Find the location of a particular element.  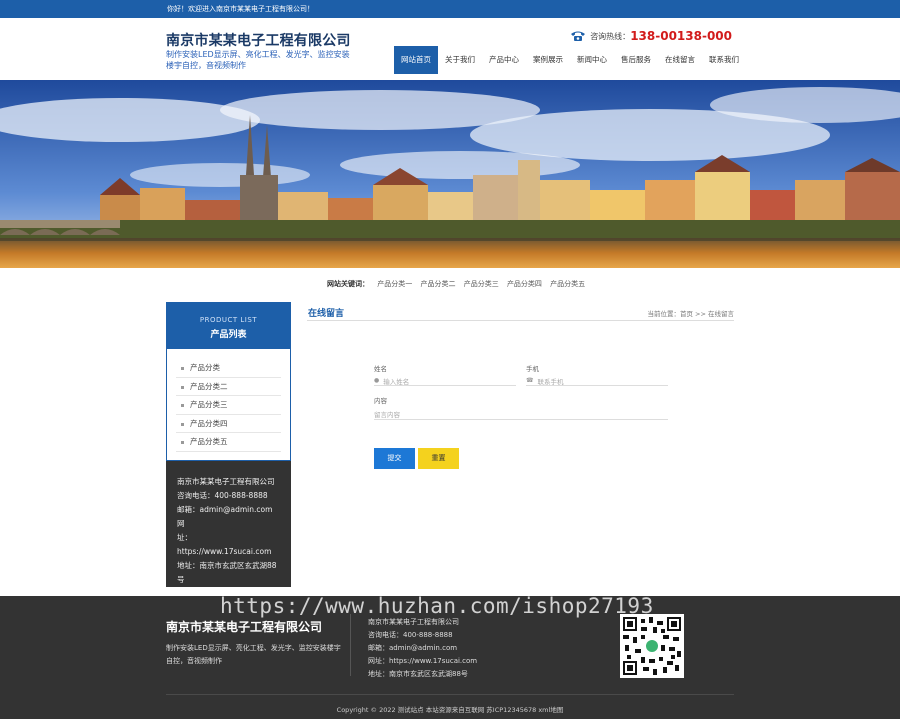

name-placeholder: 输入姓名 is located at coordinates (396, 381).